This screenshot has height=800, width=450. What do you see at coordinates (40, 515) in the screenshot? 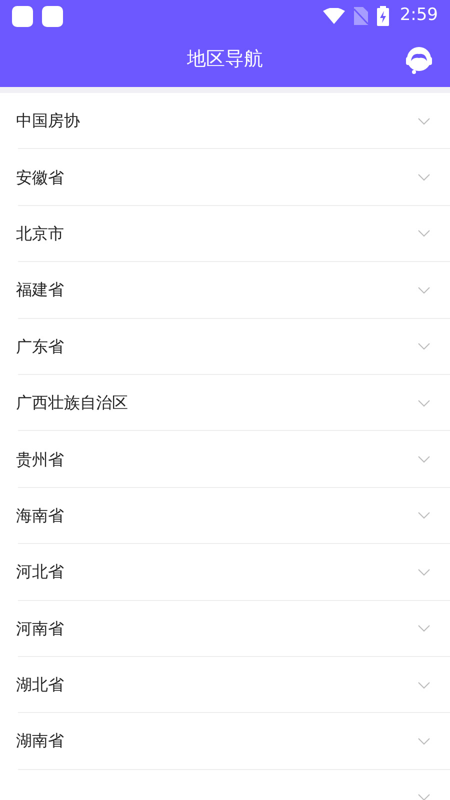
I see `region-name: 海南省` at bounding box center [40, 515].